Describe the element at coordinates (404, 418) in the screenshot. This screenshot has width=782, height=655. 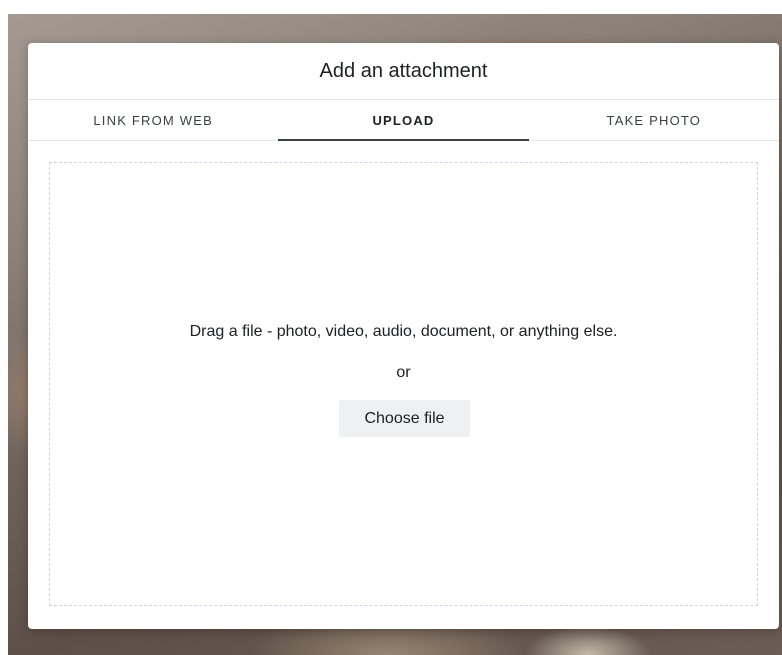
I see `choose-file-button: Choose file` at that location.